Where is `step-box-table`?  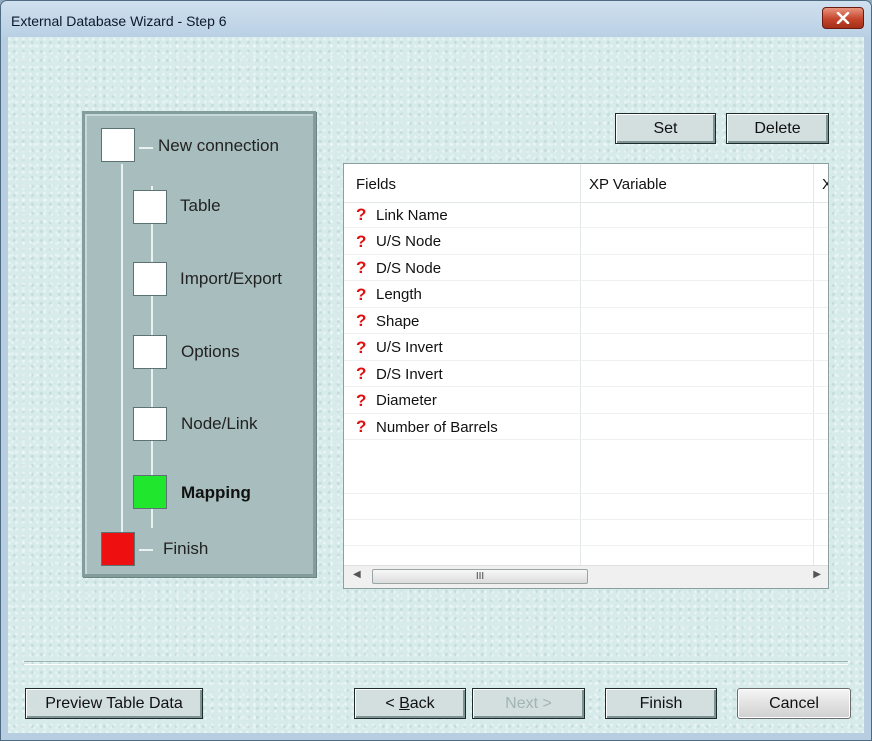 step-box-table is located at coordinates (150, 207).